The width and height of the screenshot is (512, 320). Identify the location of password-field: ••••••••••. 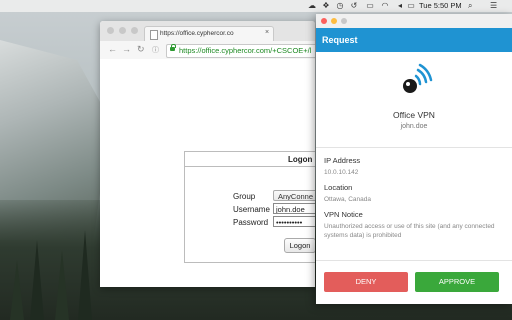
(294, 221).